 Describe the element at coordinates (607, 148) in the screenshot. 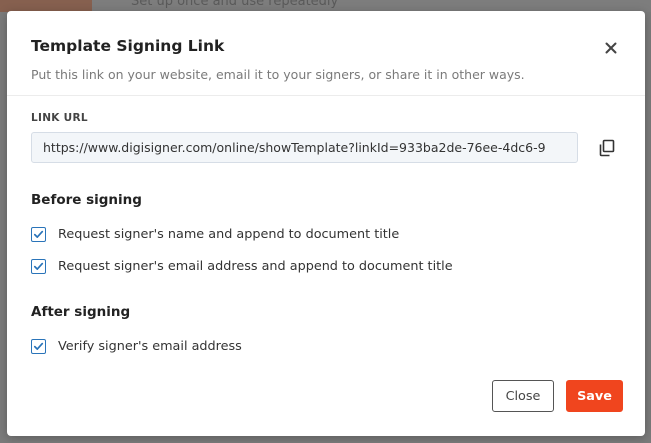

I see `copy-icon` at that location.